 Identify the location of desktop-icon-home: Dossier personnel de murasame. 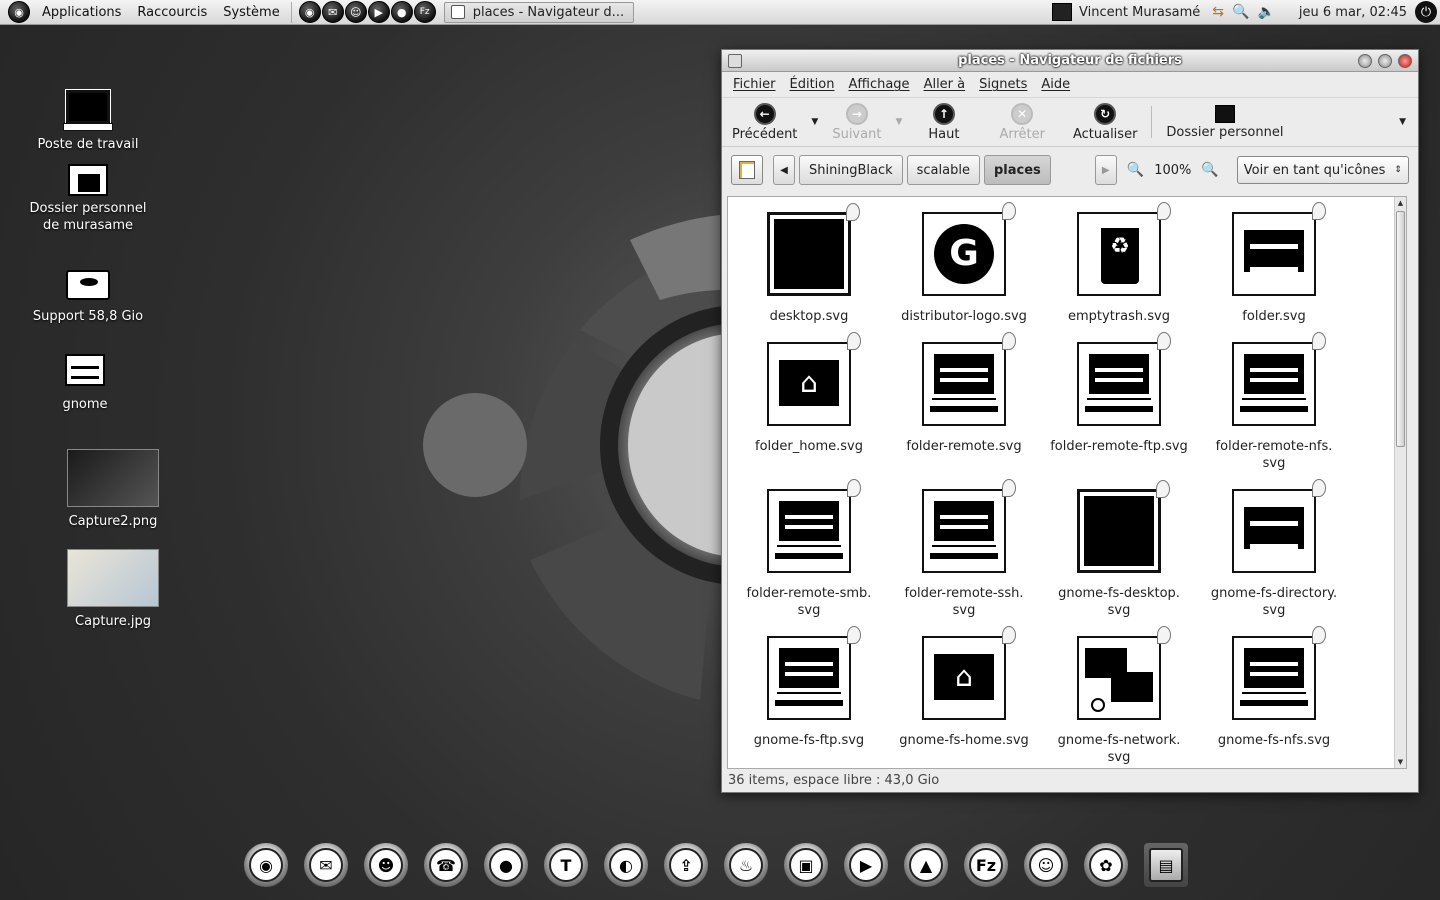
(88, 199).